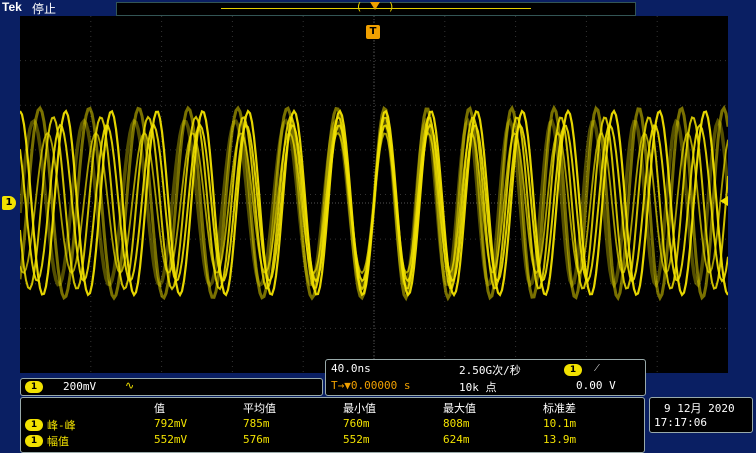 This screenshot has height=453, width=756. What do you see at coordinates (171, 423) in the screenshot?
I see `row1-value: 792mV` at bounding box center [171, 423].